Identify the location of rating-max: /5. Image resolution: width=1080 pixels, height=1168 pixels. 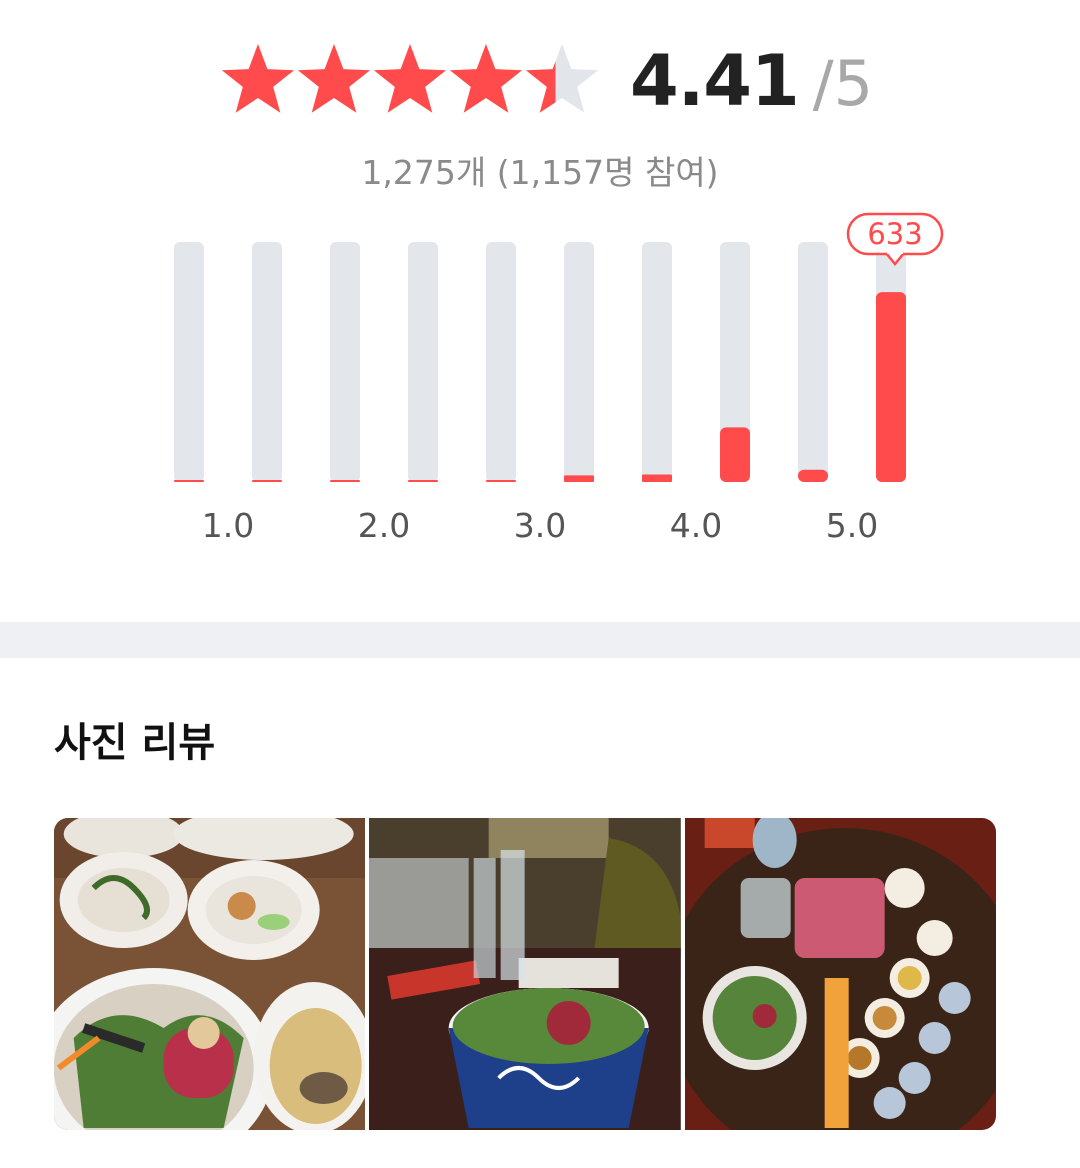
(843, 83).